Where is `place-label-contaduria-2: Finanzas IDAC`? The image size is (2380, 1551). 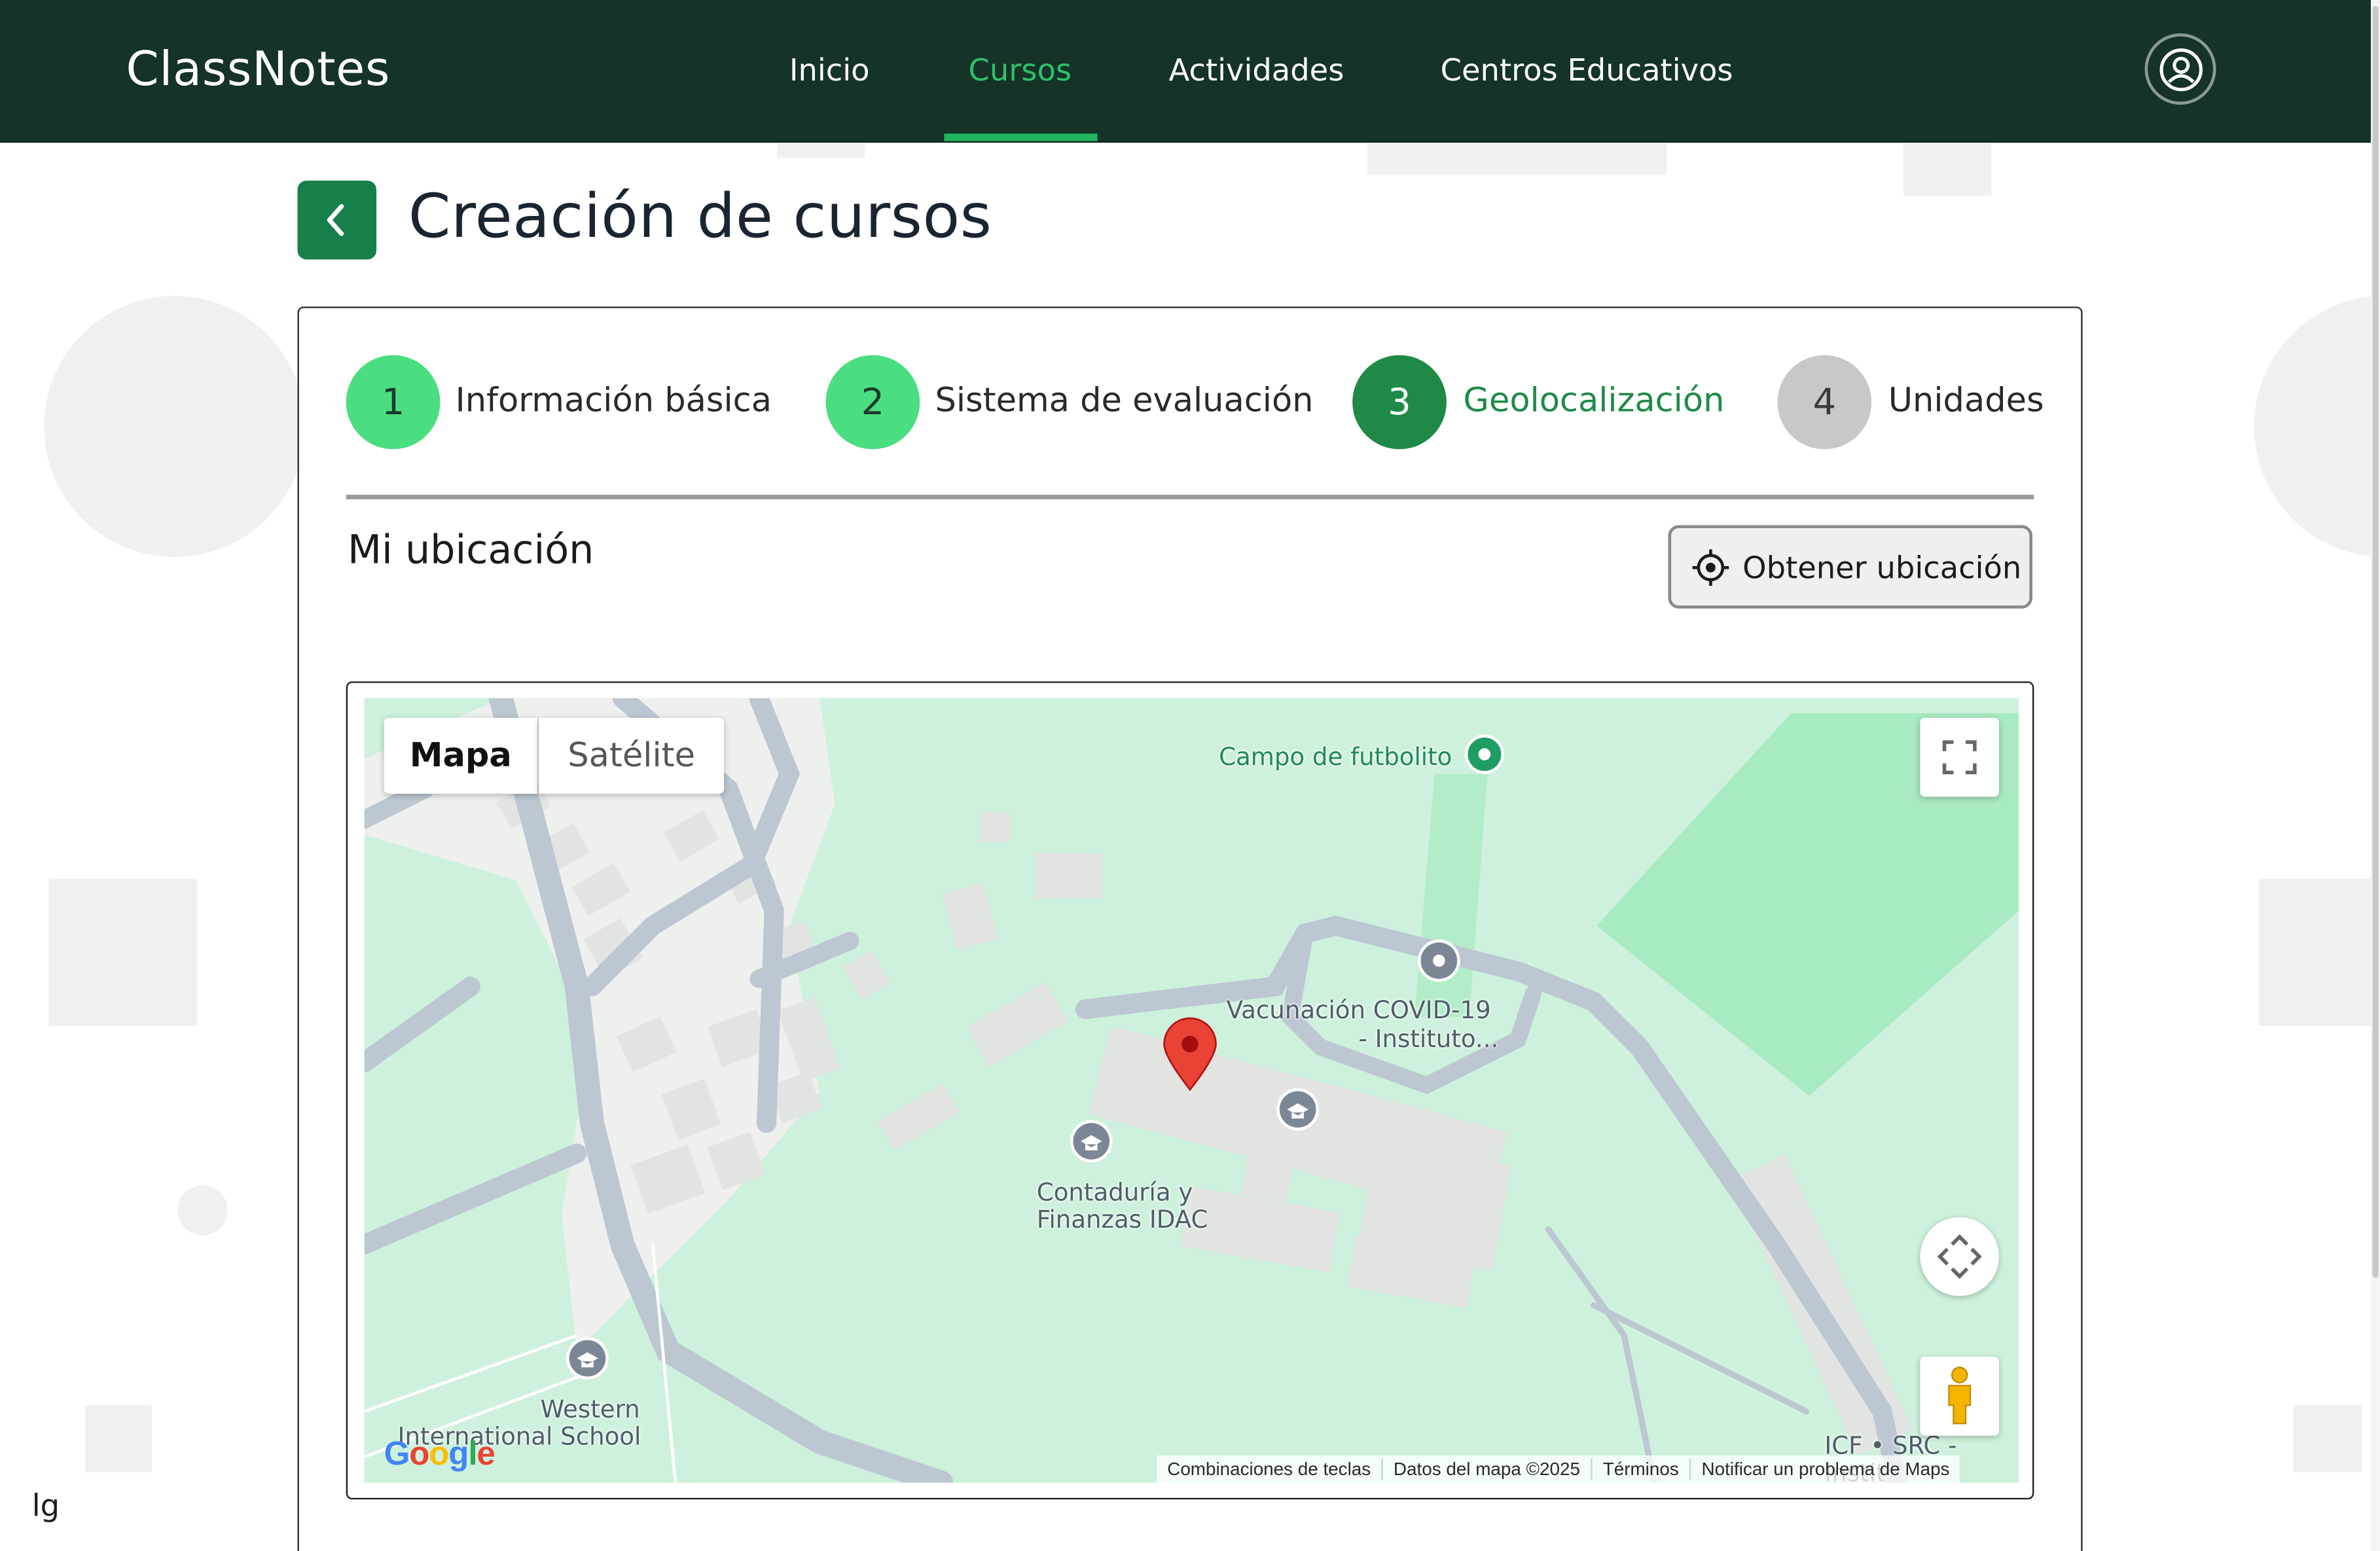
place-label-contaduria-2: Finanzas IDAC is located at coordinates (1122, 1219).